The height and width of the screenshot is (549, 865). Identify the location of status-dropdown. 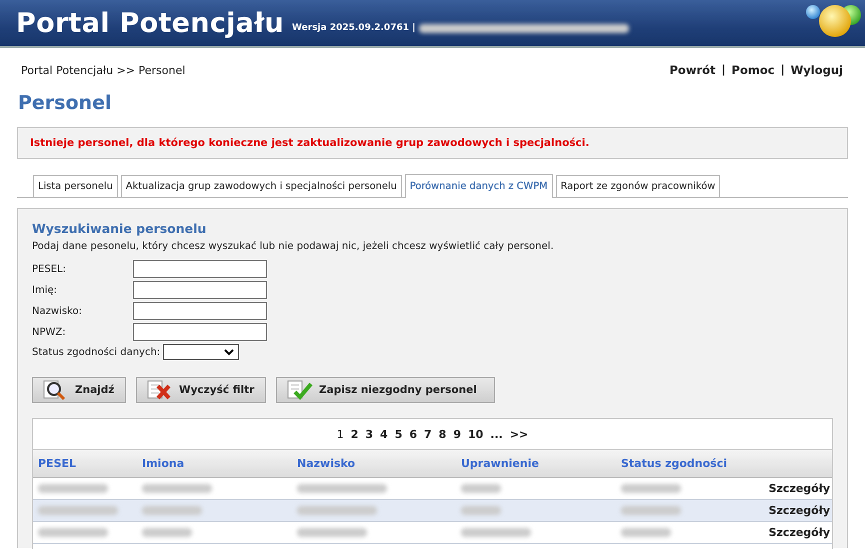
(201, 352).